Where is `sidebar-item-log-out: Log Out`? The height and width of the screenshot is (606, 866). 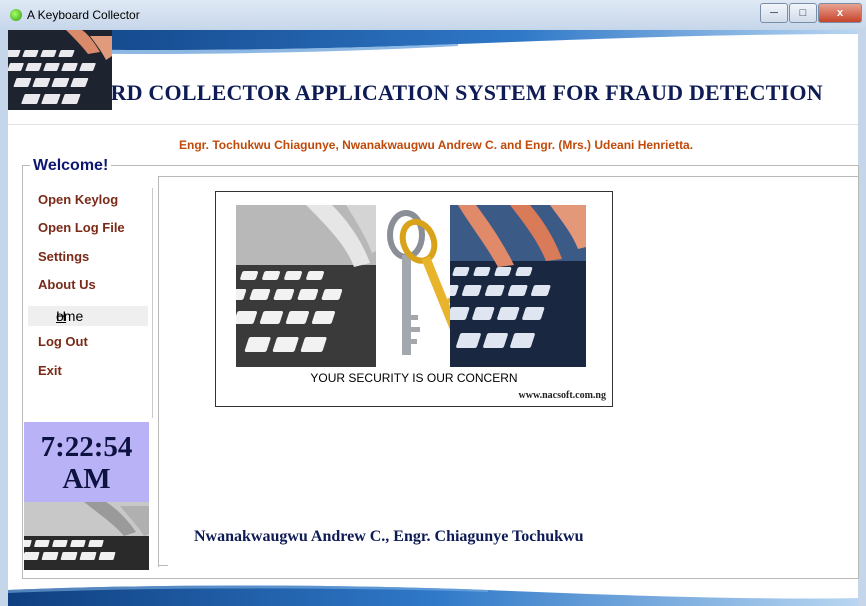
sidebar-item-log-out: Log Out is located at coordinates (63, 341).